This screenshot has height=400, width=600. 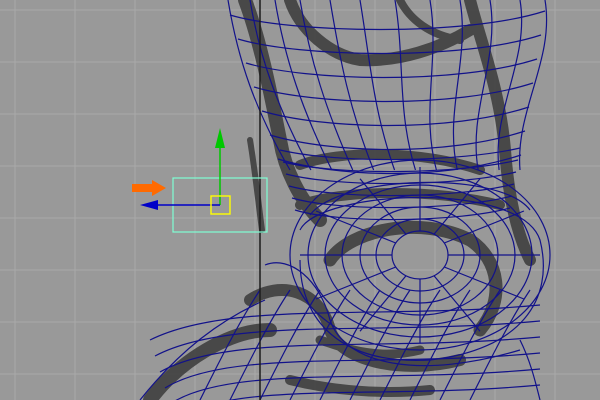 What do you see at coordinates (149, 205) in the screenshot?
I see `x-axis-arrow-handle` at bounding box center [149, 205].